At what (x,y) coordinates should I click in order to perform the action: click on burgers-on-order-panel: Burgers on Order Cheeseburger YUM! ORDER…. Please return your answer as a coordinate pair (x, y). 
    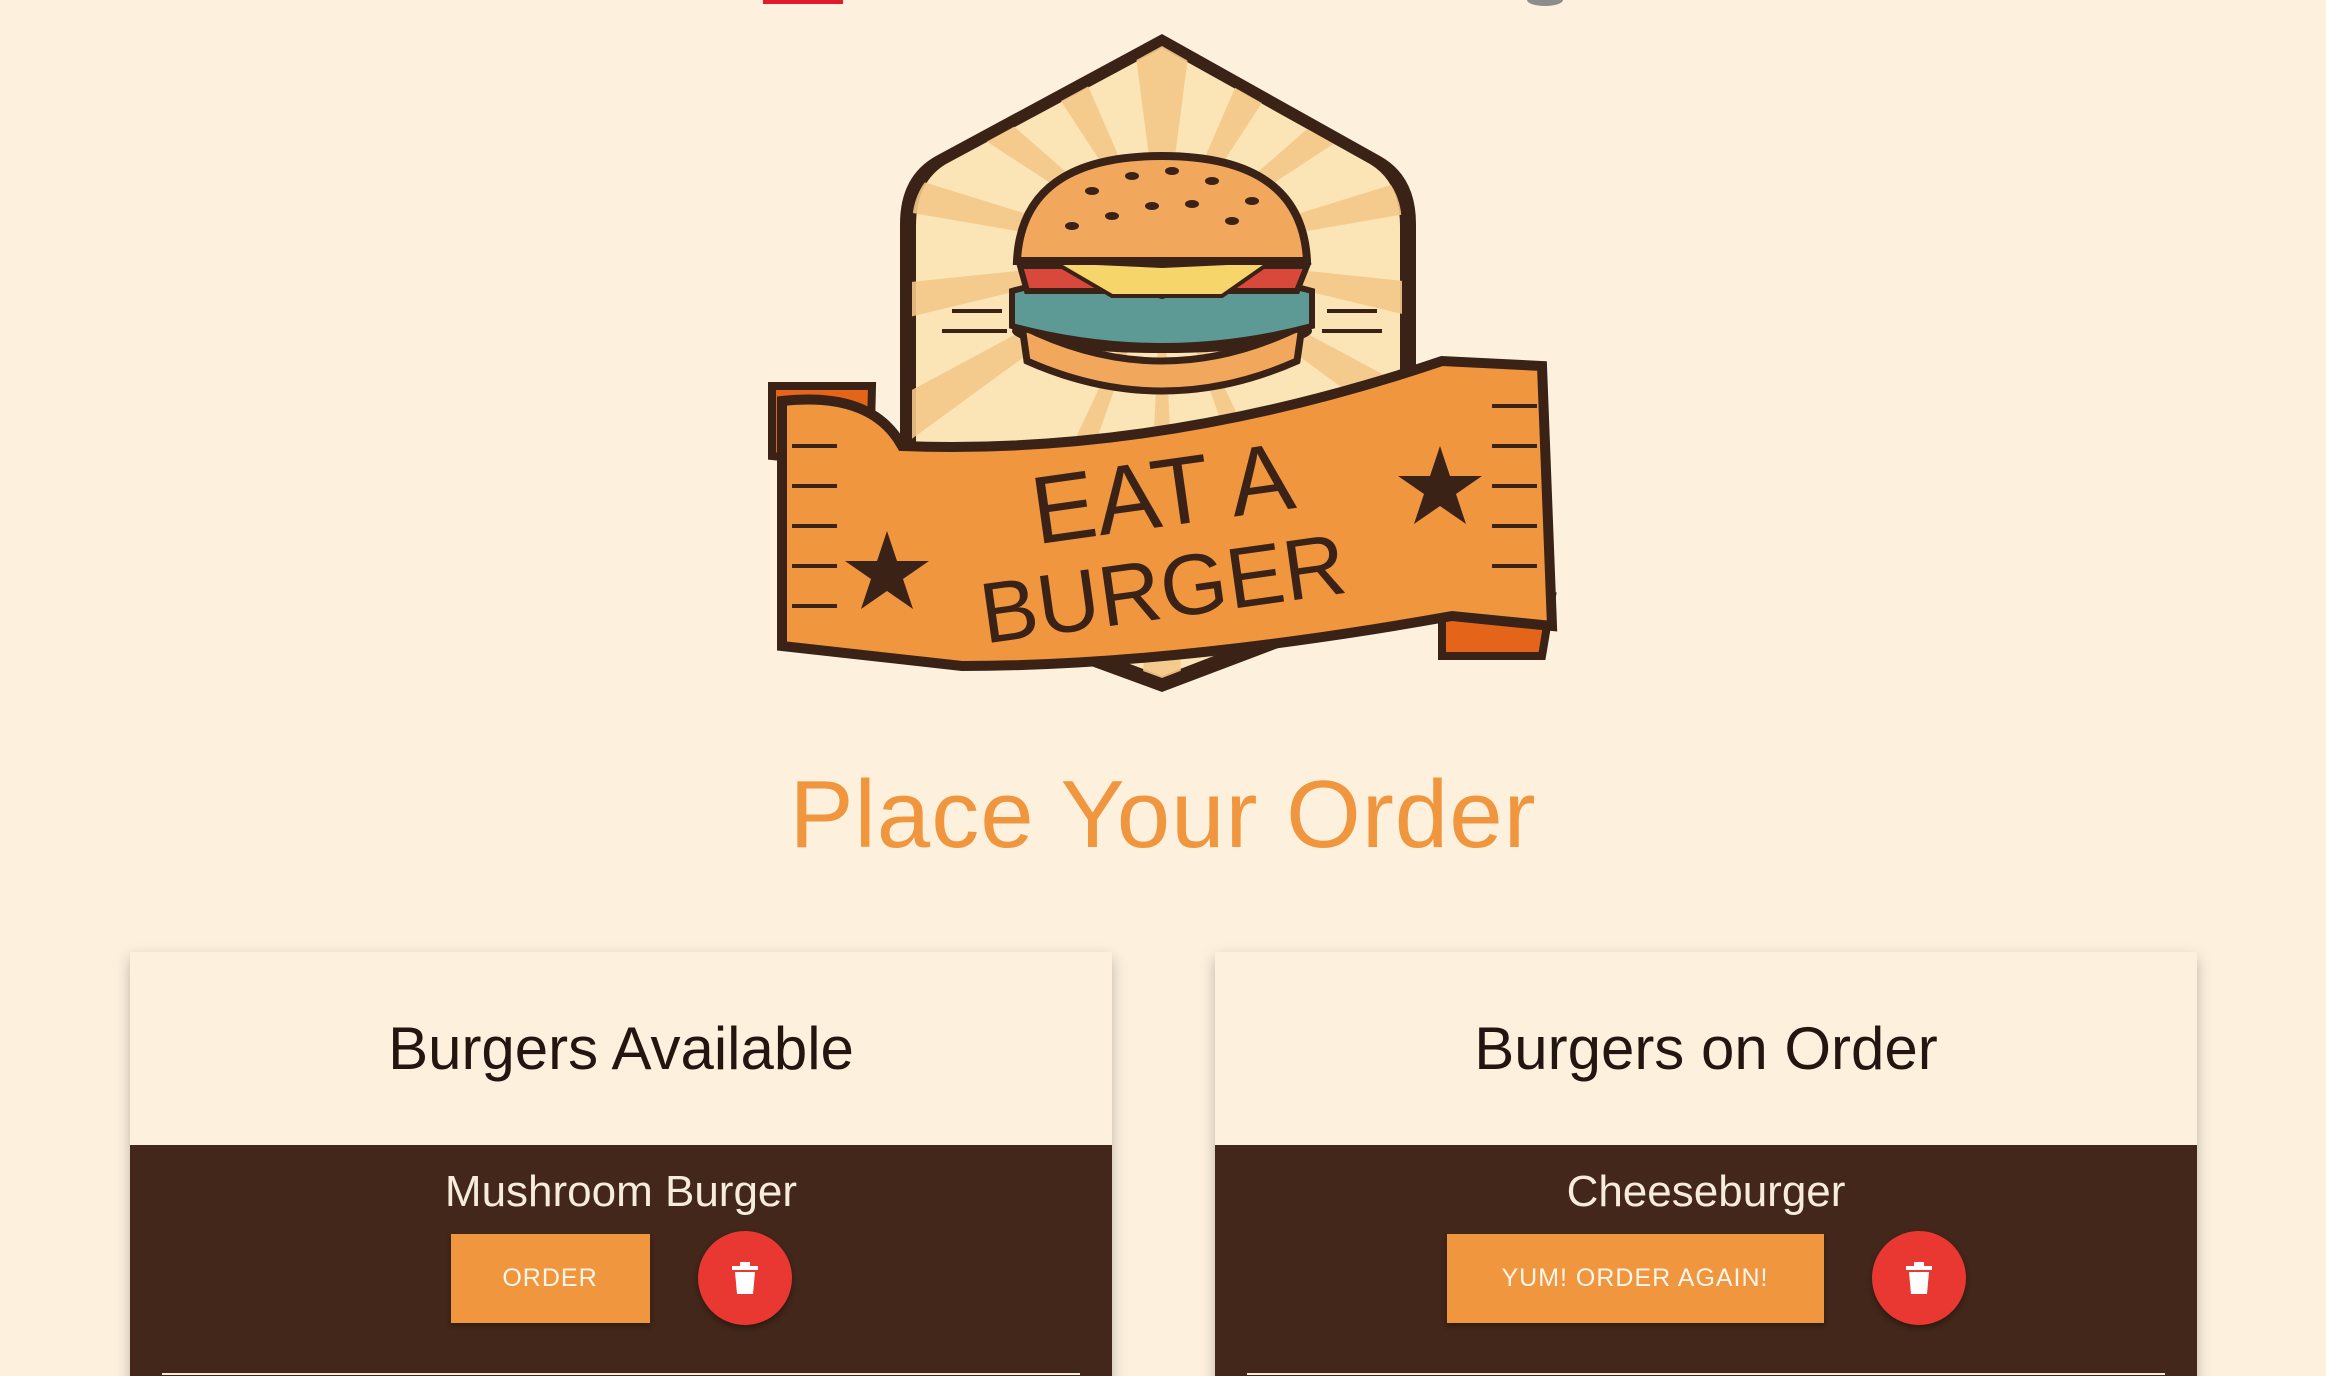
    Looking at the image, I should click on (1706, 1164).